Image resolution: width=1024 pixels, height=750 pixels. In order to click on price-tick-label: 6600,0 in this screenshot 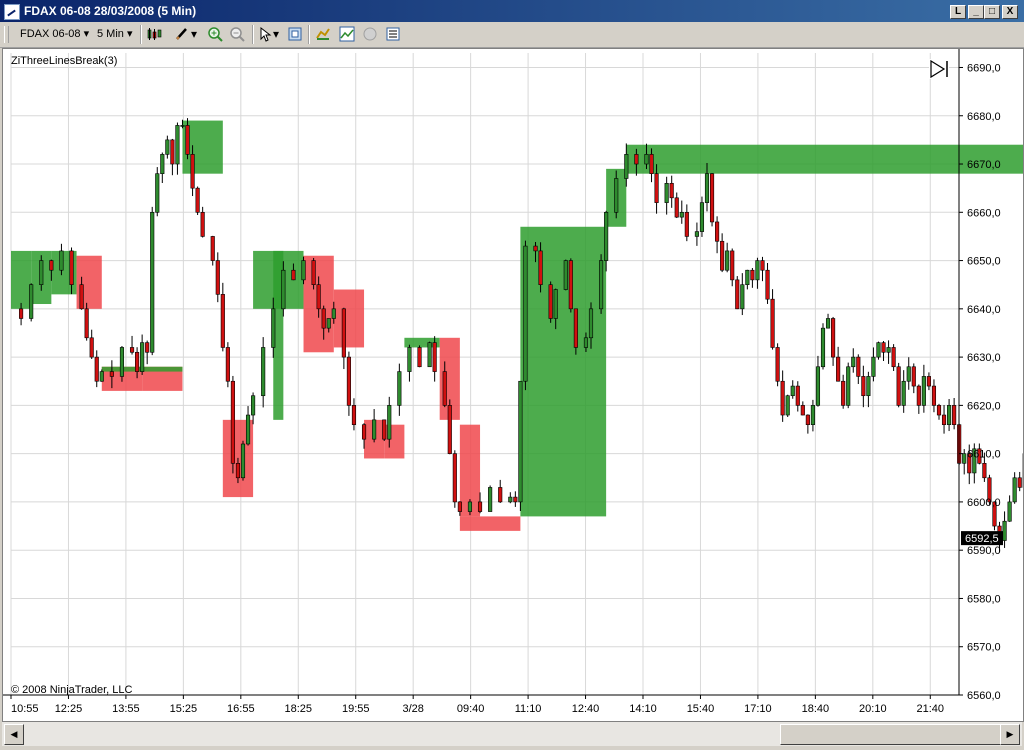, I will do `click(984, 503)`.